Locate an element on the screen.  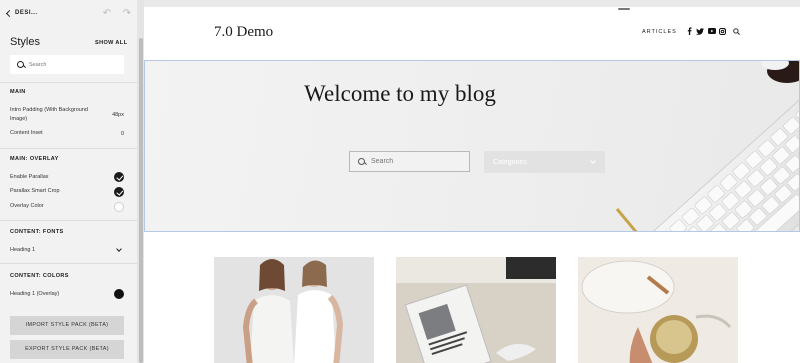
heading-1-overlay-color-swatch is located at coordinates (119, 294).